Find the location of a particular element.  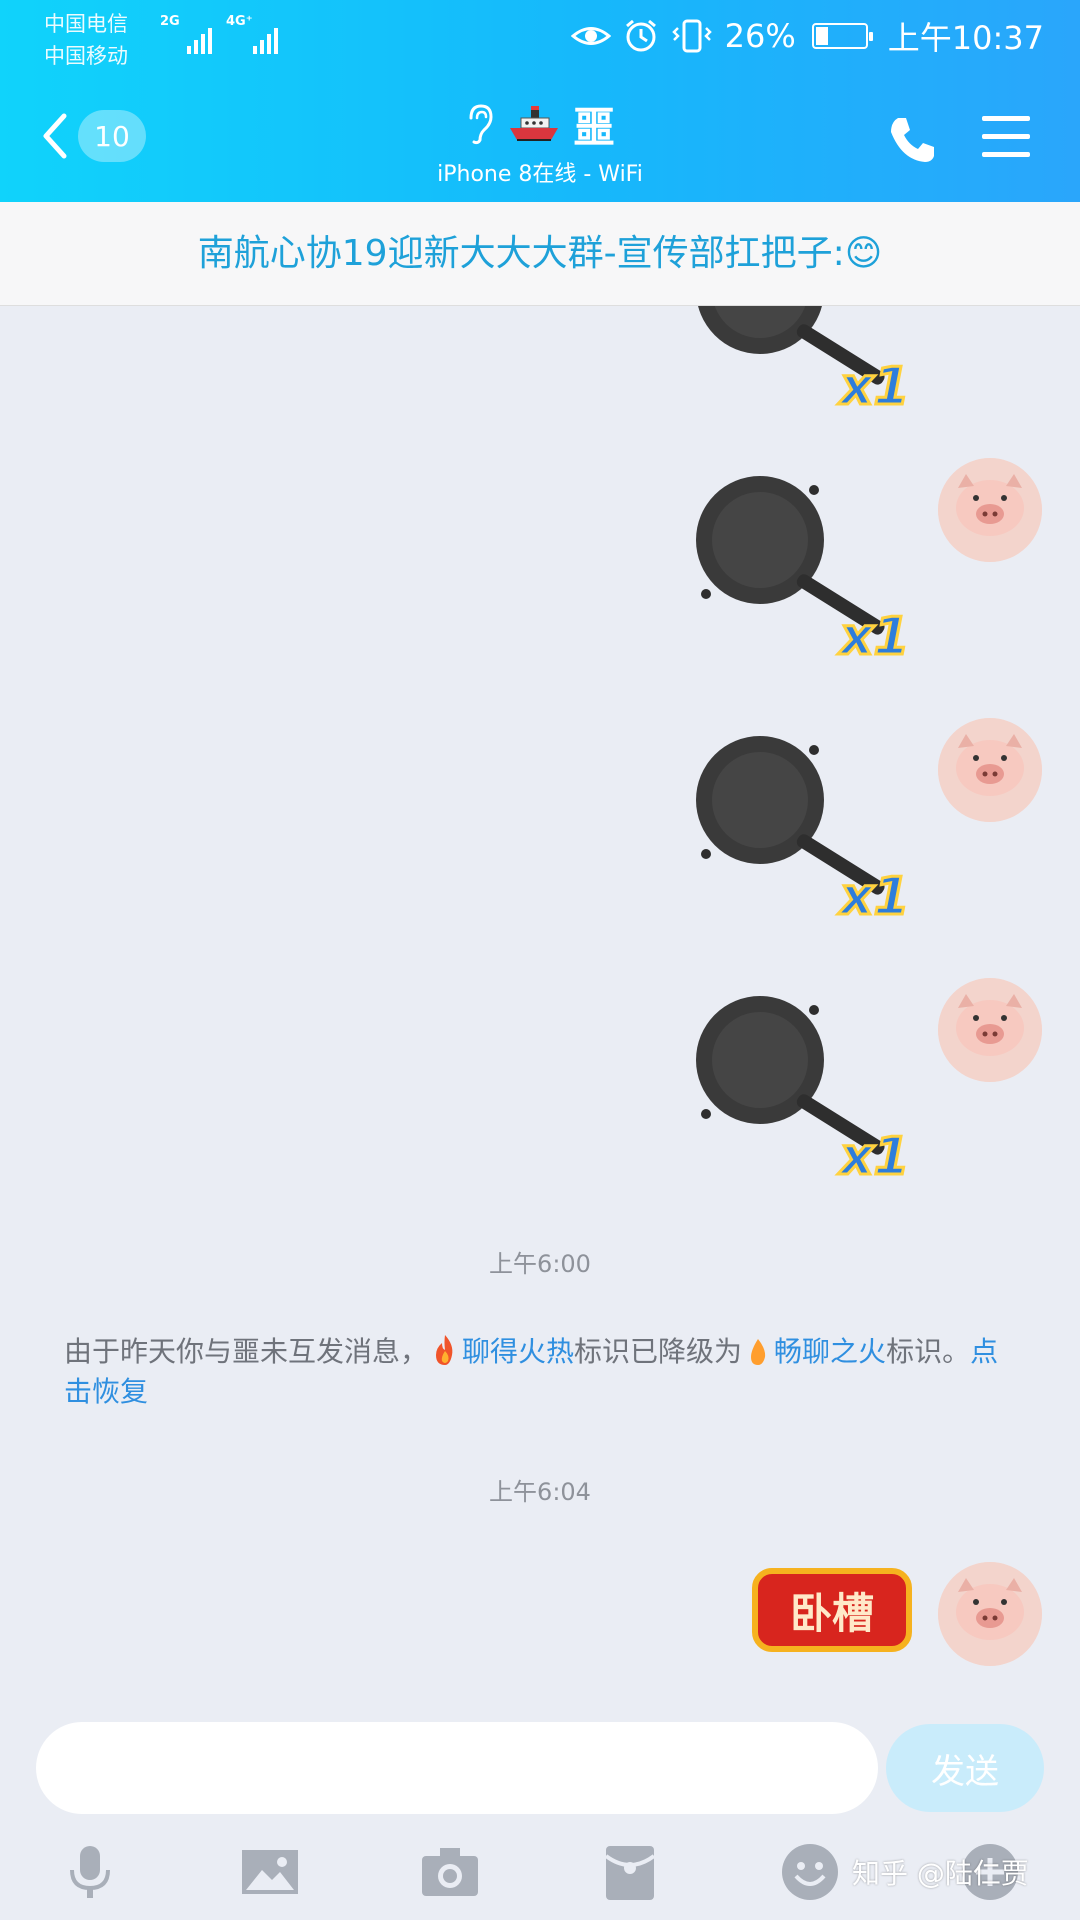

timestamp: 上午6:04 is located at coordinates (540, 1492).